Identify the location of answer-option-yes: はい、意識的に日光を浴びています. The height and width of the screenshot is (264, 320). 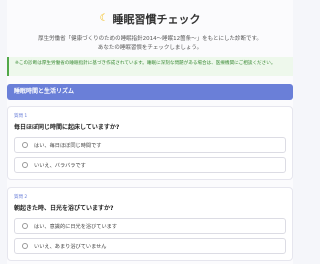
(150, 226).